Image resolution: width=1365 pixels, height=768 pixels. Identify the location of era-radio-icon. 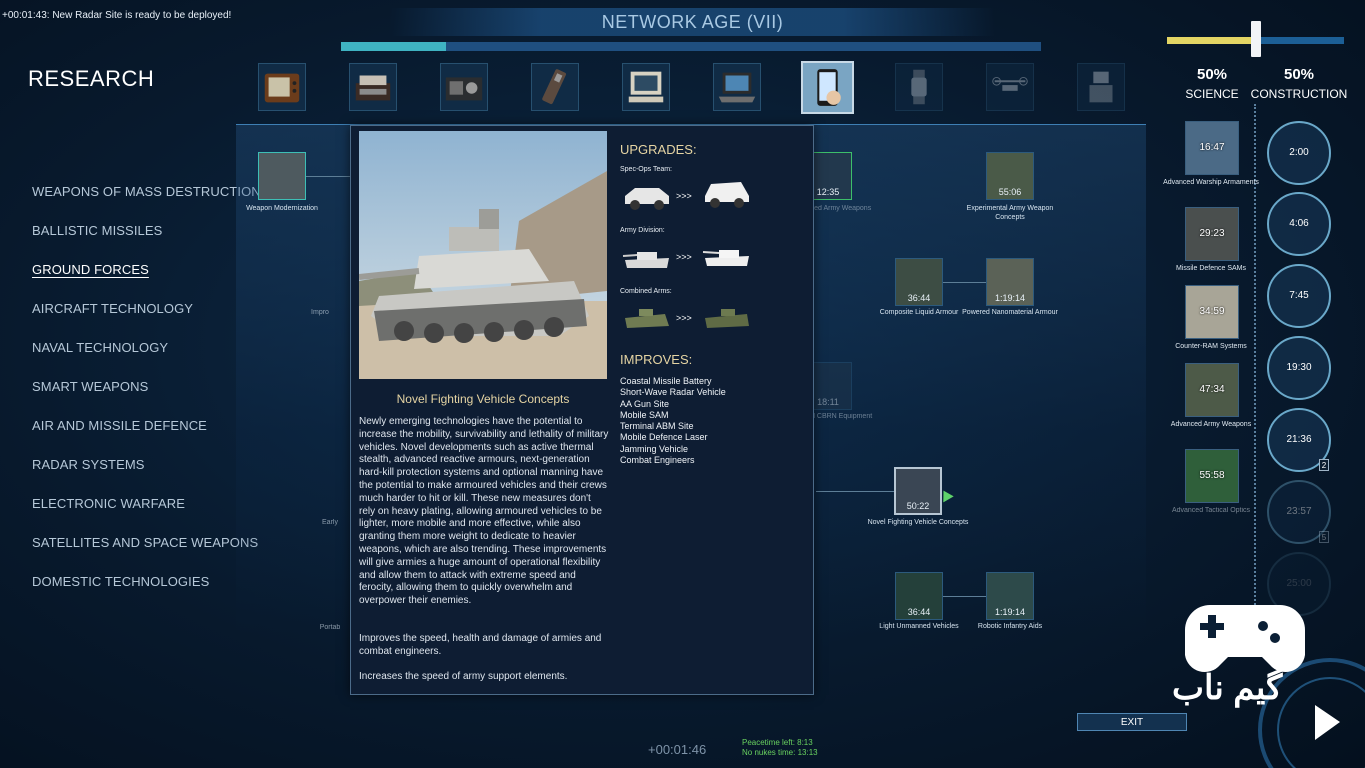
(464, 87).